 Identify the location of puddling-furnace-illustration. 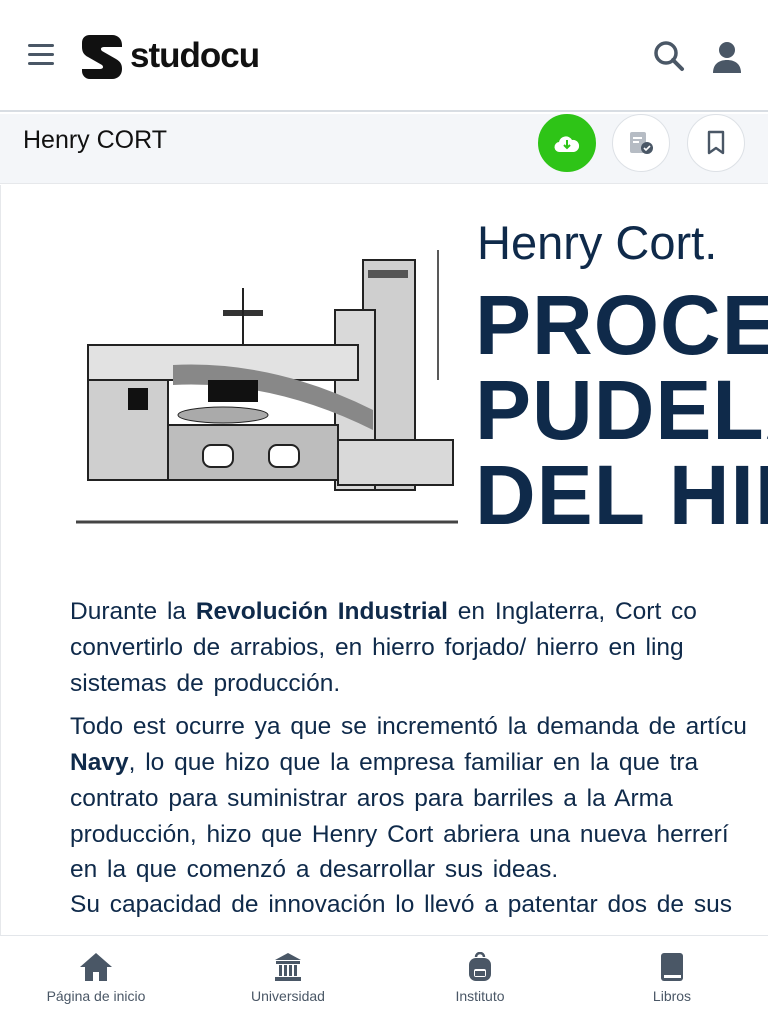
(267, 382).